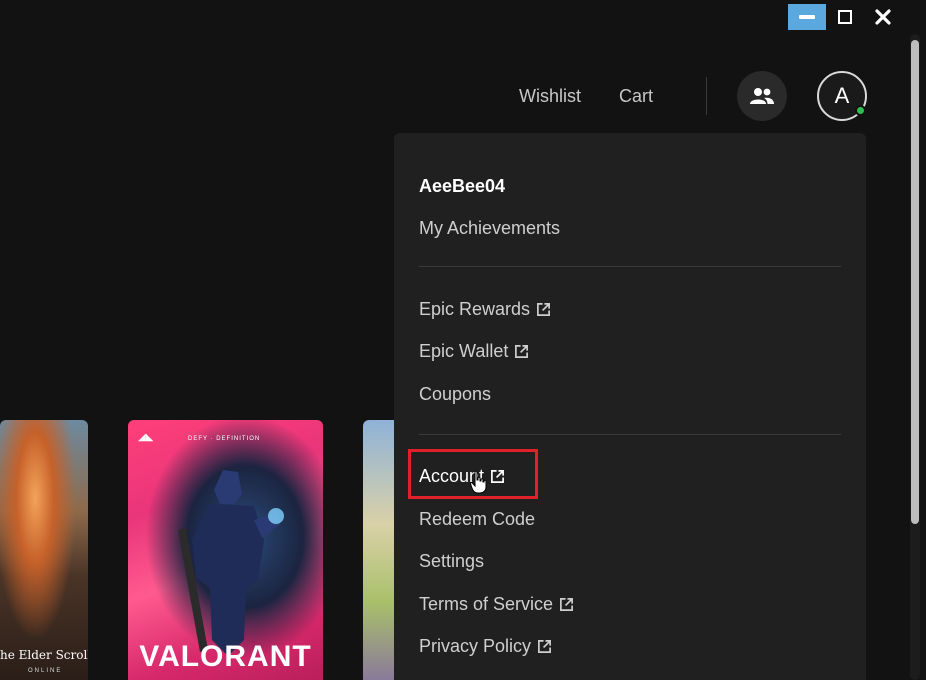  Describe the element at coordinates (231, 563) in the screenshot. I see `character-art` at that location.